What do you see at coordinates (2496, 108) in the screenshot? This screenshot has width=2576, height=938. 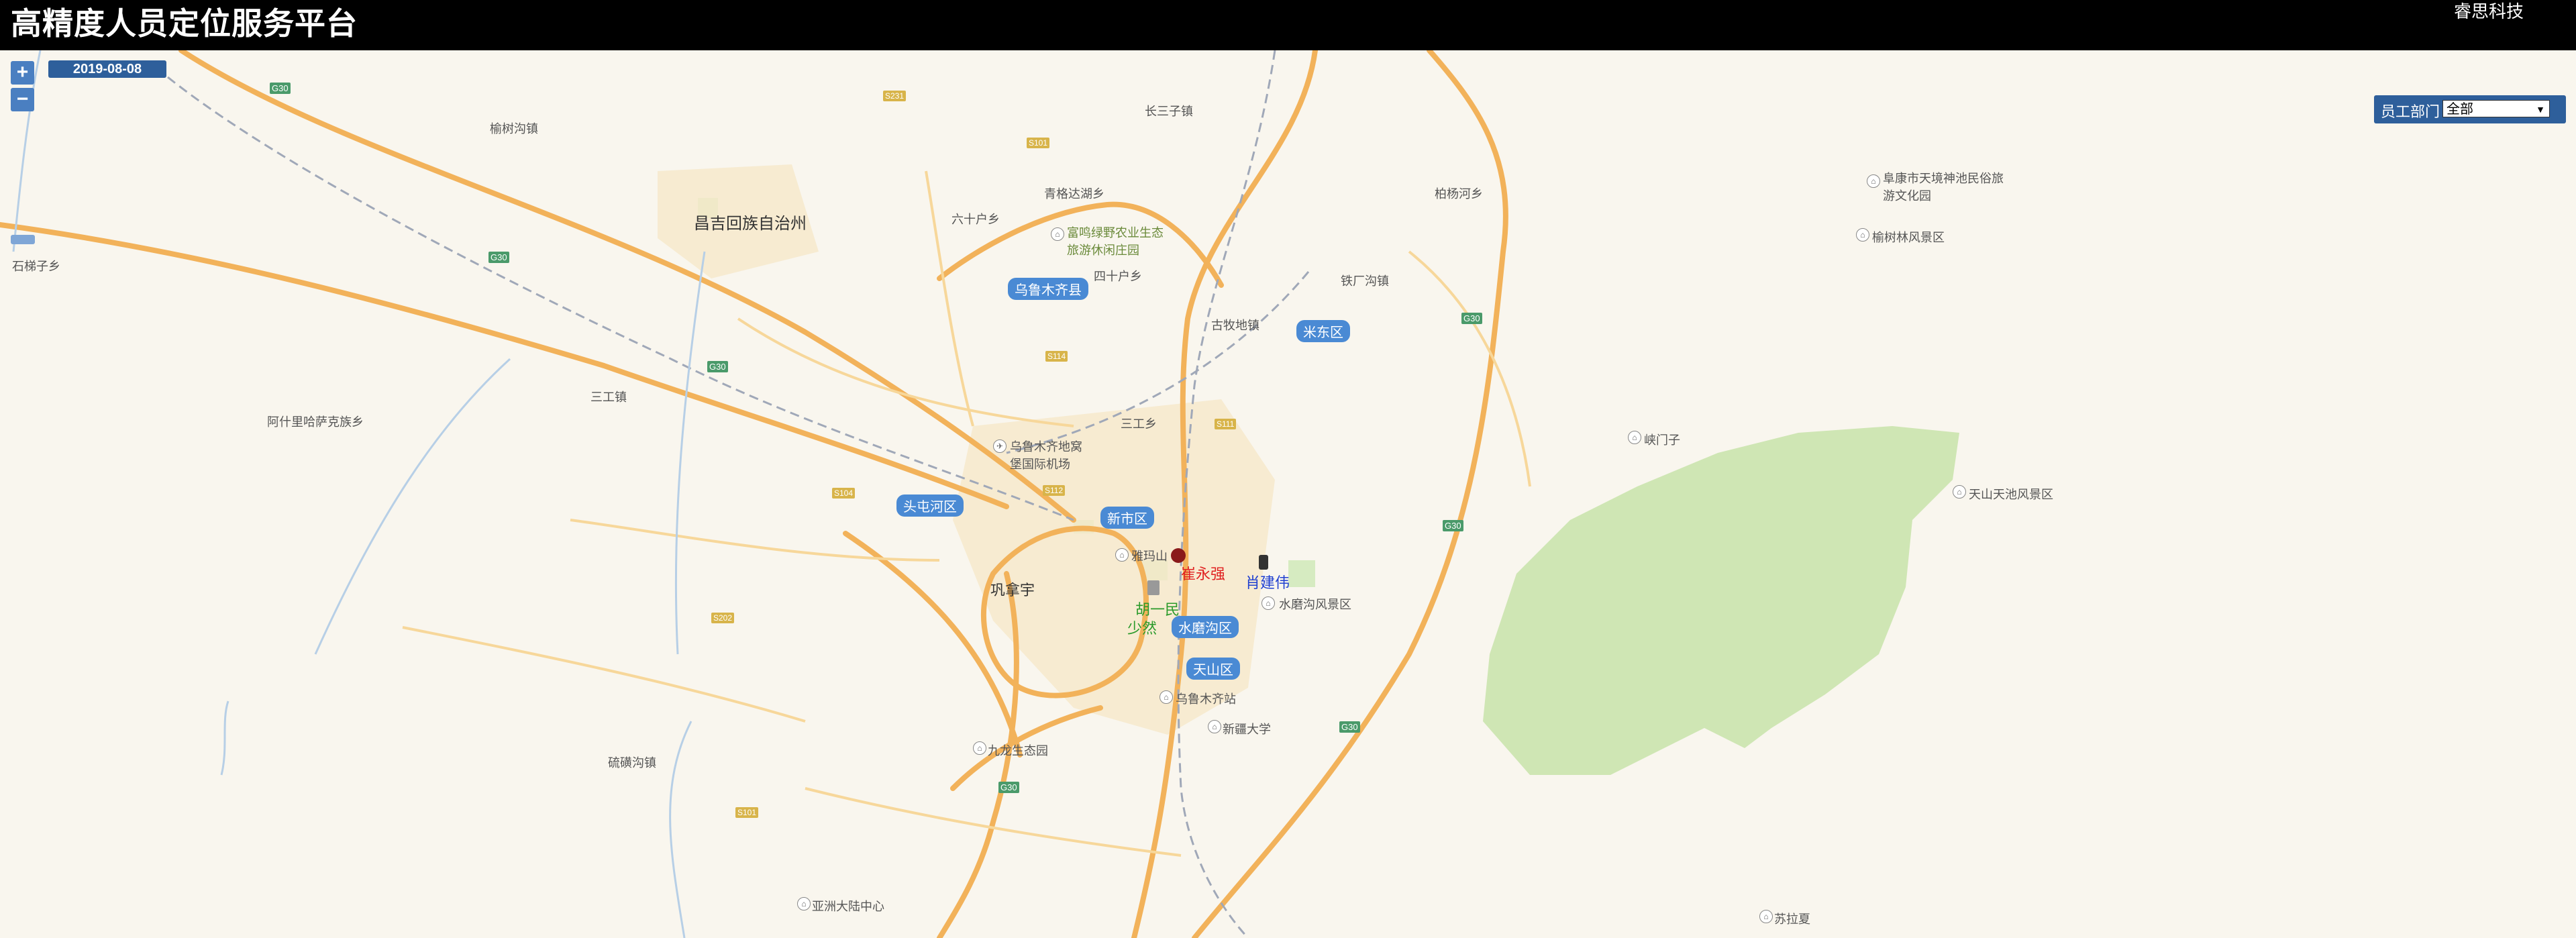 I see `department-select: 全部 ▼` at bounding box center [2496, 108].